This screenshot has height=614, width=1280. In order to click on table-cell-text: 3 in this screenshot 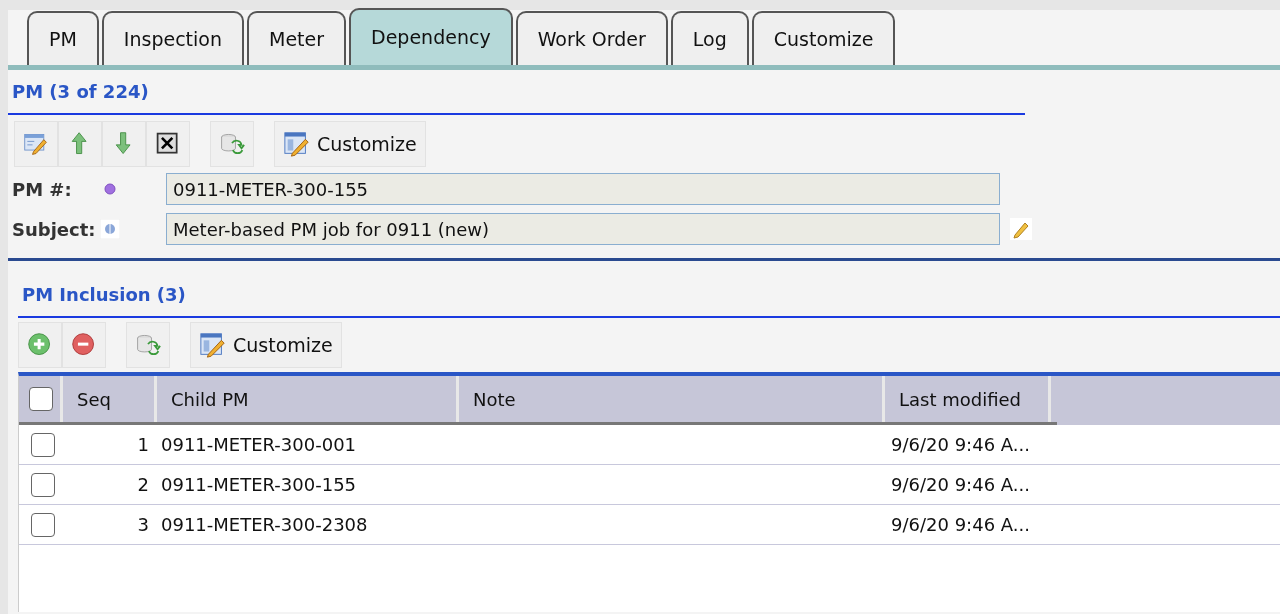, I will do `click(142, 525)`.